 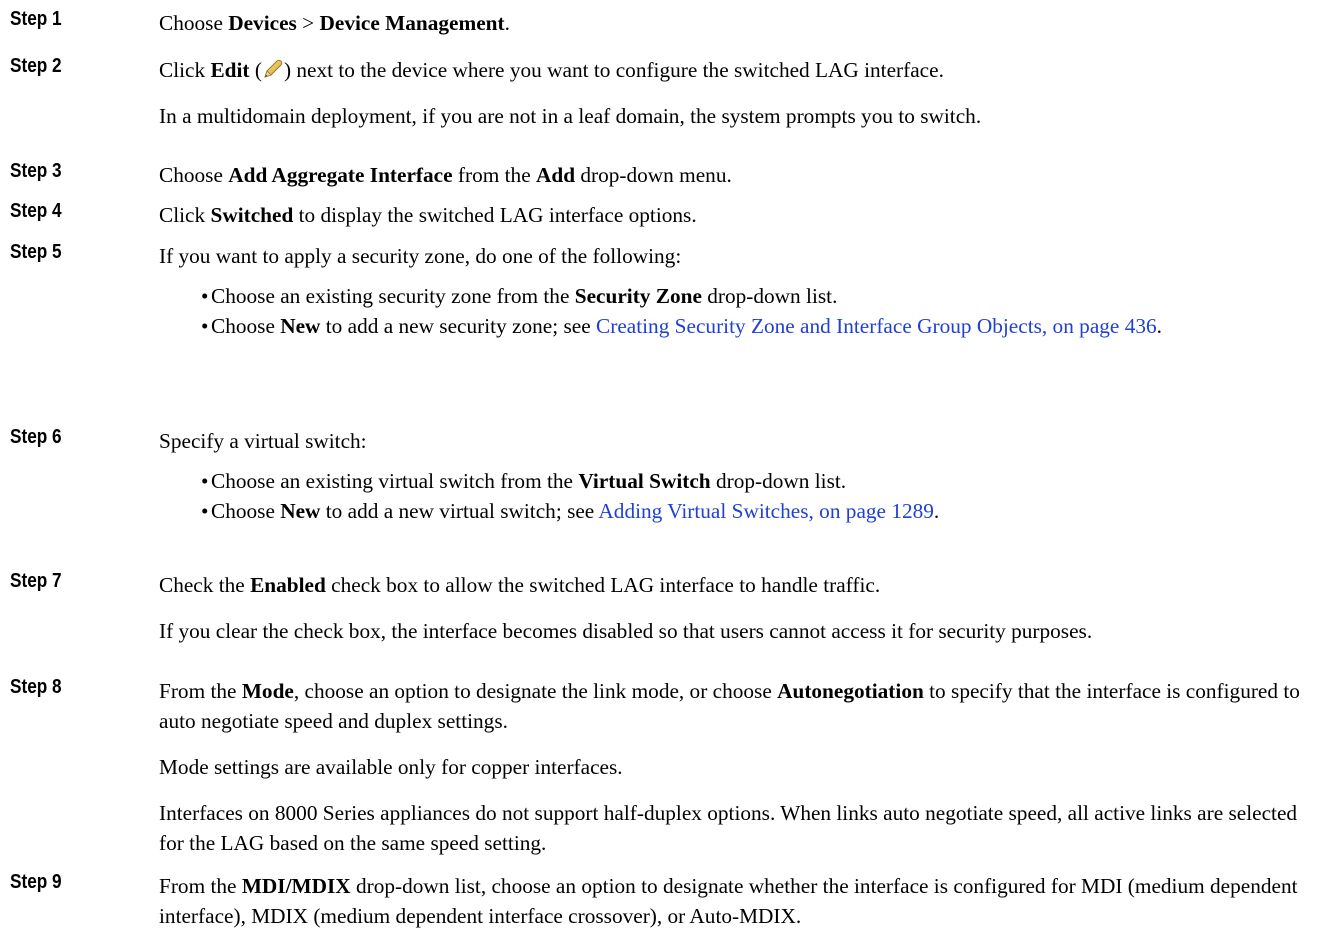 What do you see at coordinates (36, 252) in the screenshot?
I see `step-label: Step 5` at bounding box center [36, 252].